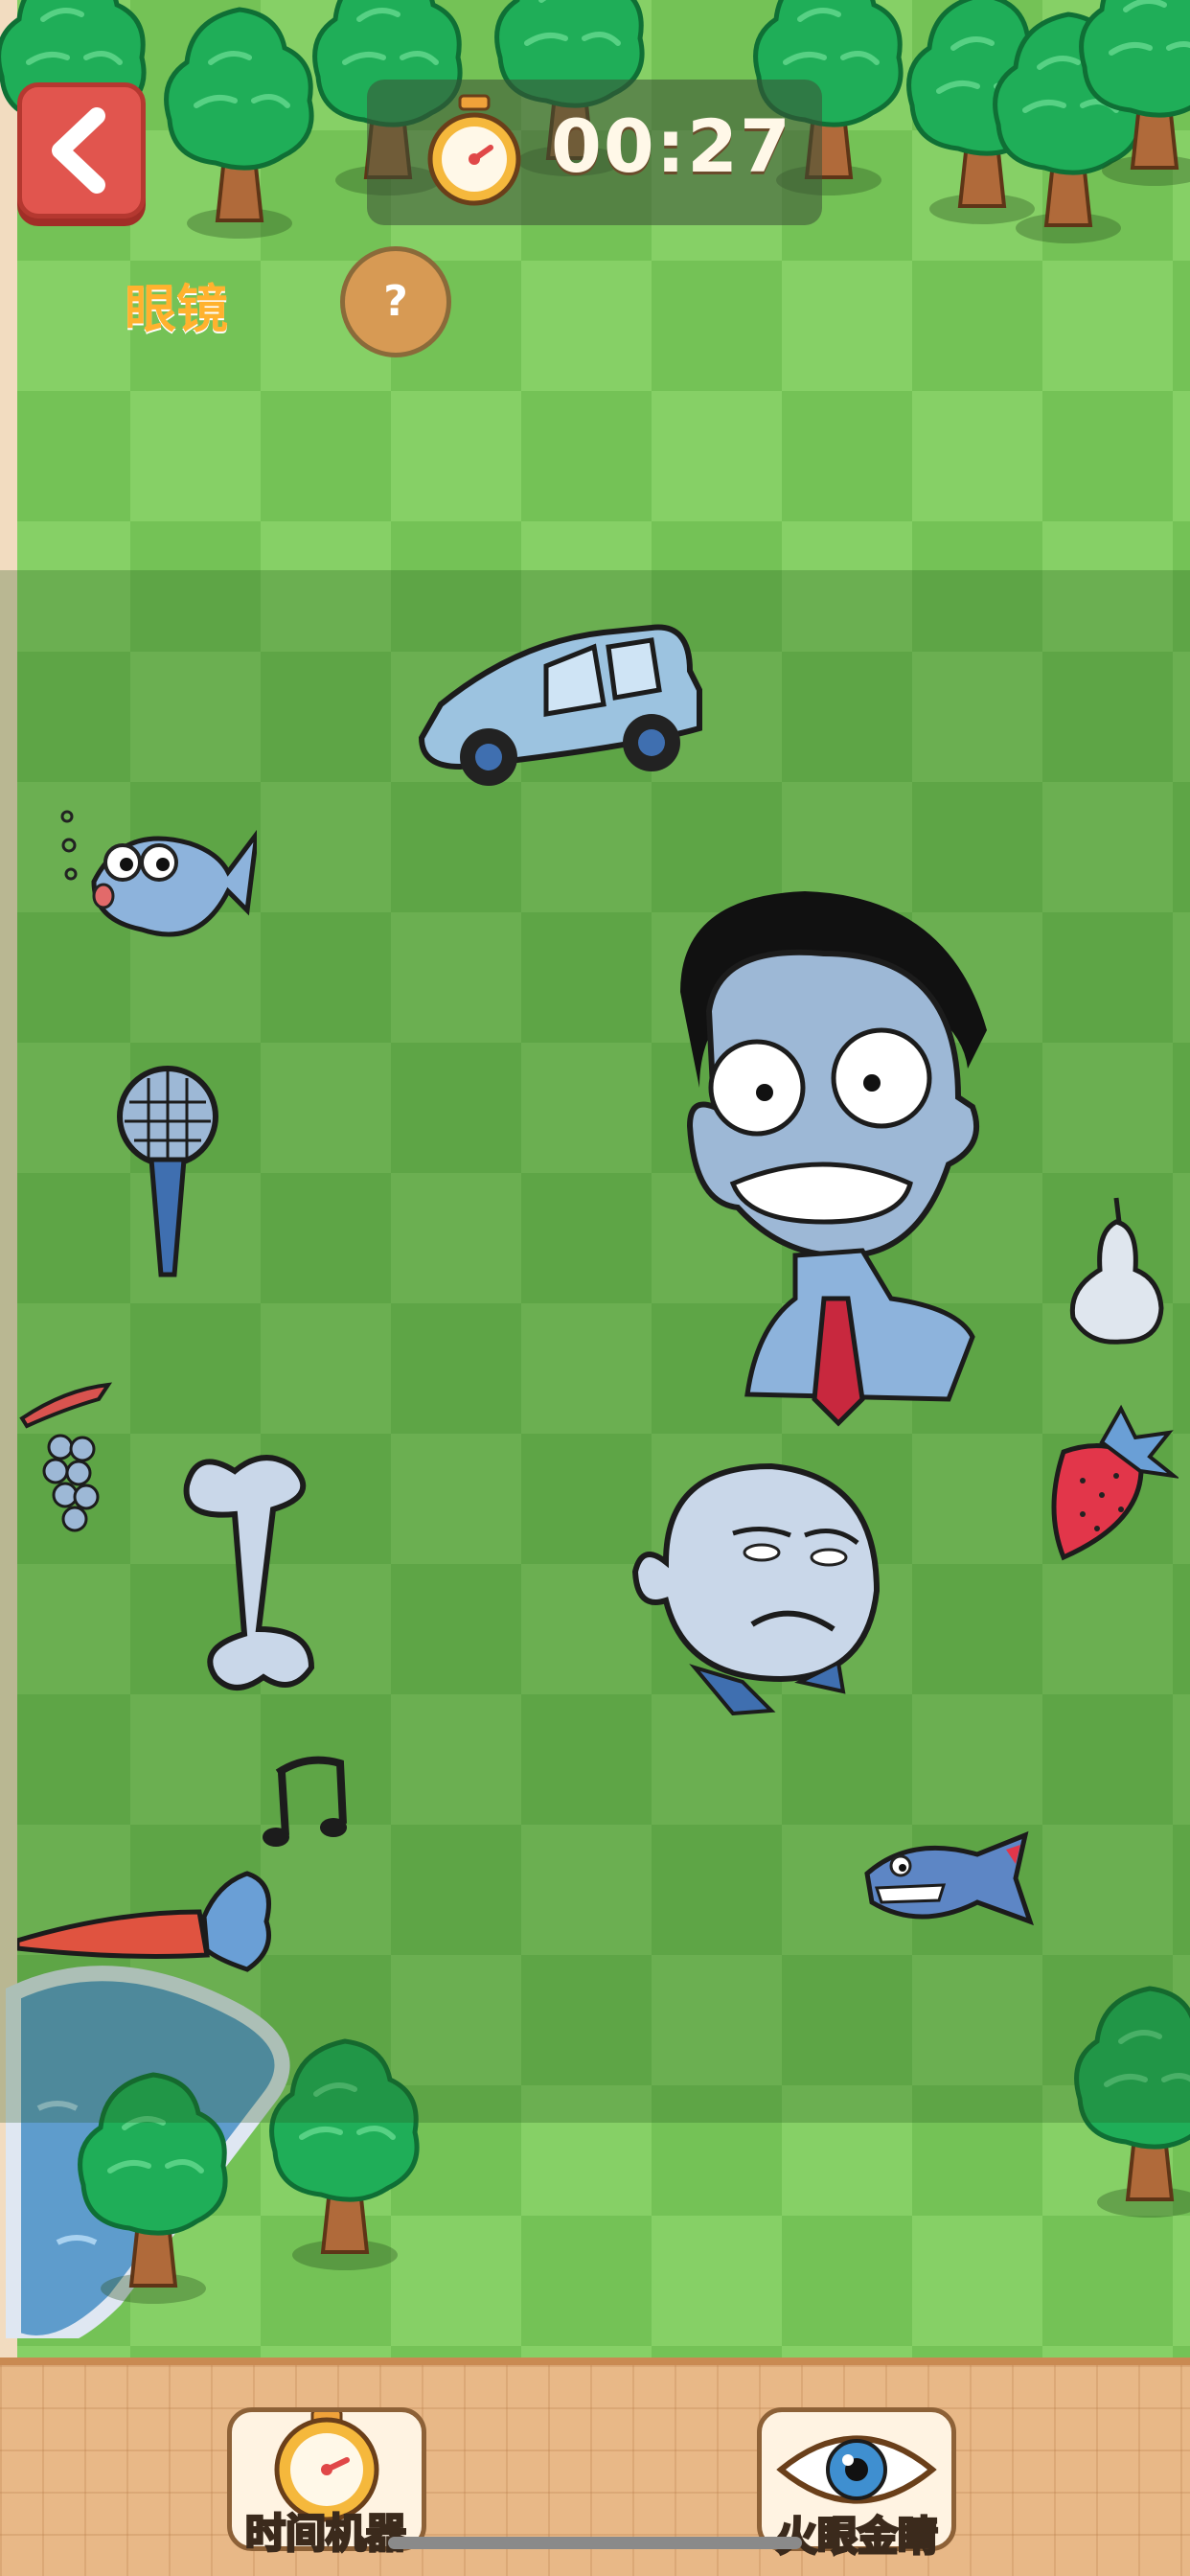  What do you see at coordinates (560, 709) in the screenshot?
I see `car` at bounding box center [560, 709].